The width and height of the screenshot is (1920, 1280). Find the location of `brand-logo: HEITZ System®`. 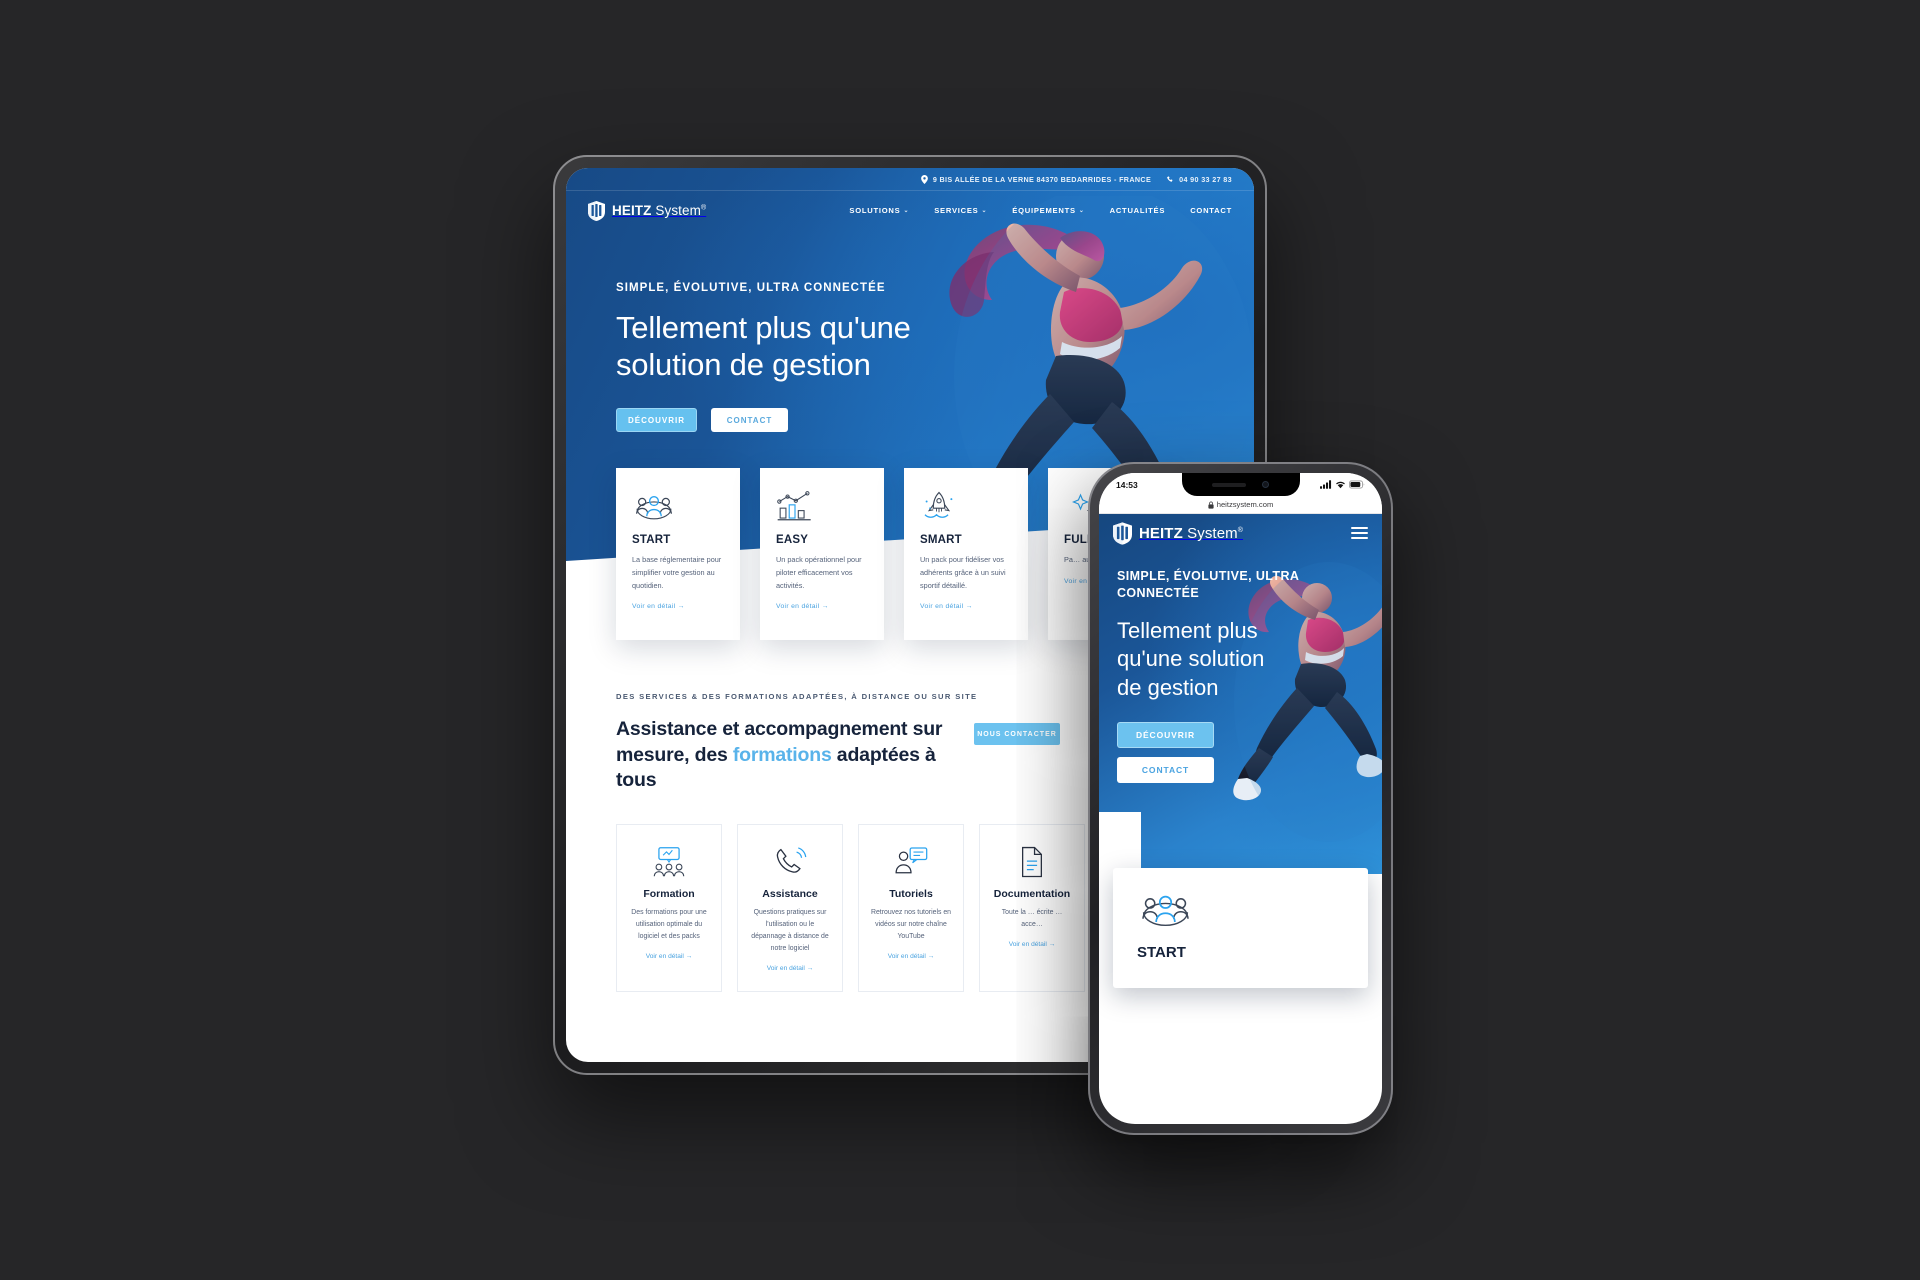

brand-logo: HEITZ System® is located at coordinates (647, 210).